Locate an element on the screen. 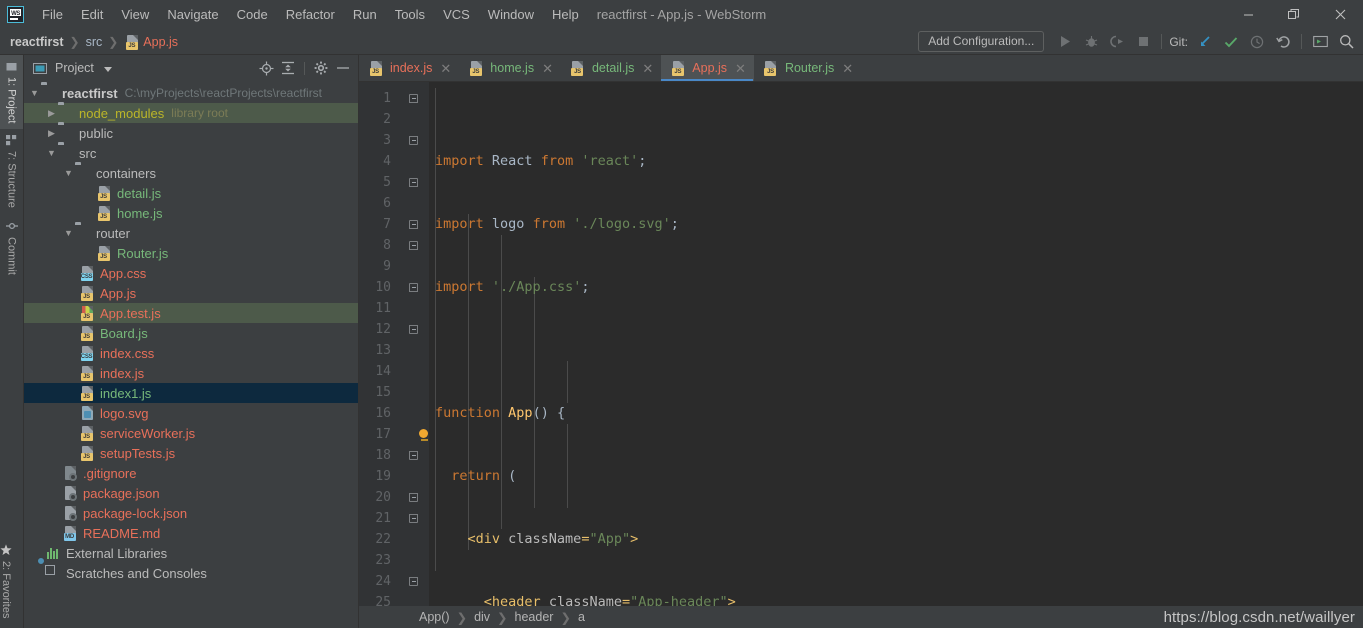 The width and height of the screenshot is (1363, 628). tree-row-gitignore: .gitignore is located at coordinates (191, 473).